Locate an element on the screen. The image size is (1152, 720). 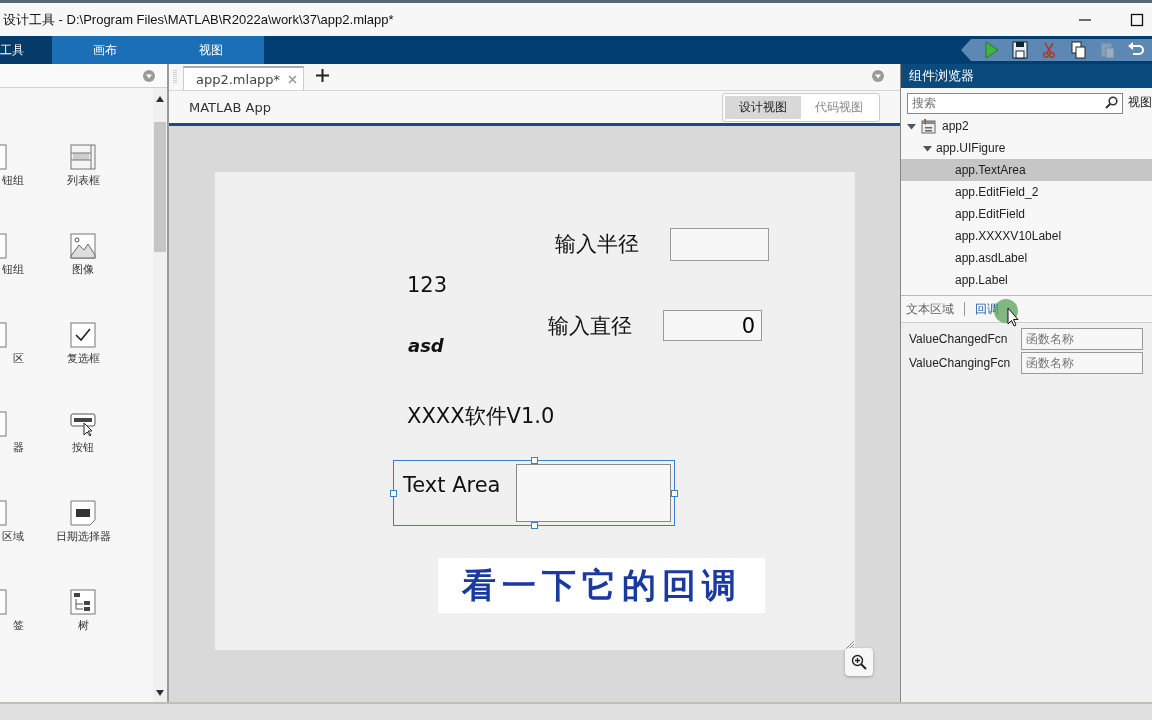
component-text: 输入半径 is located at coordinates (597, 244).